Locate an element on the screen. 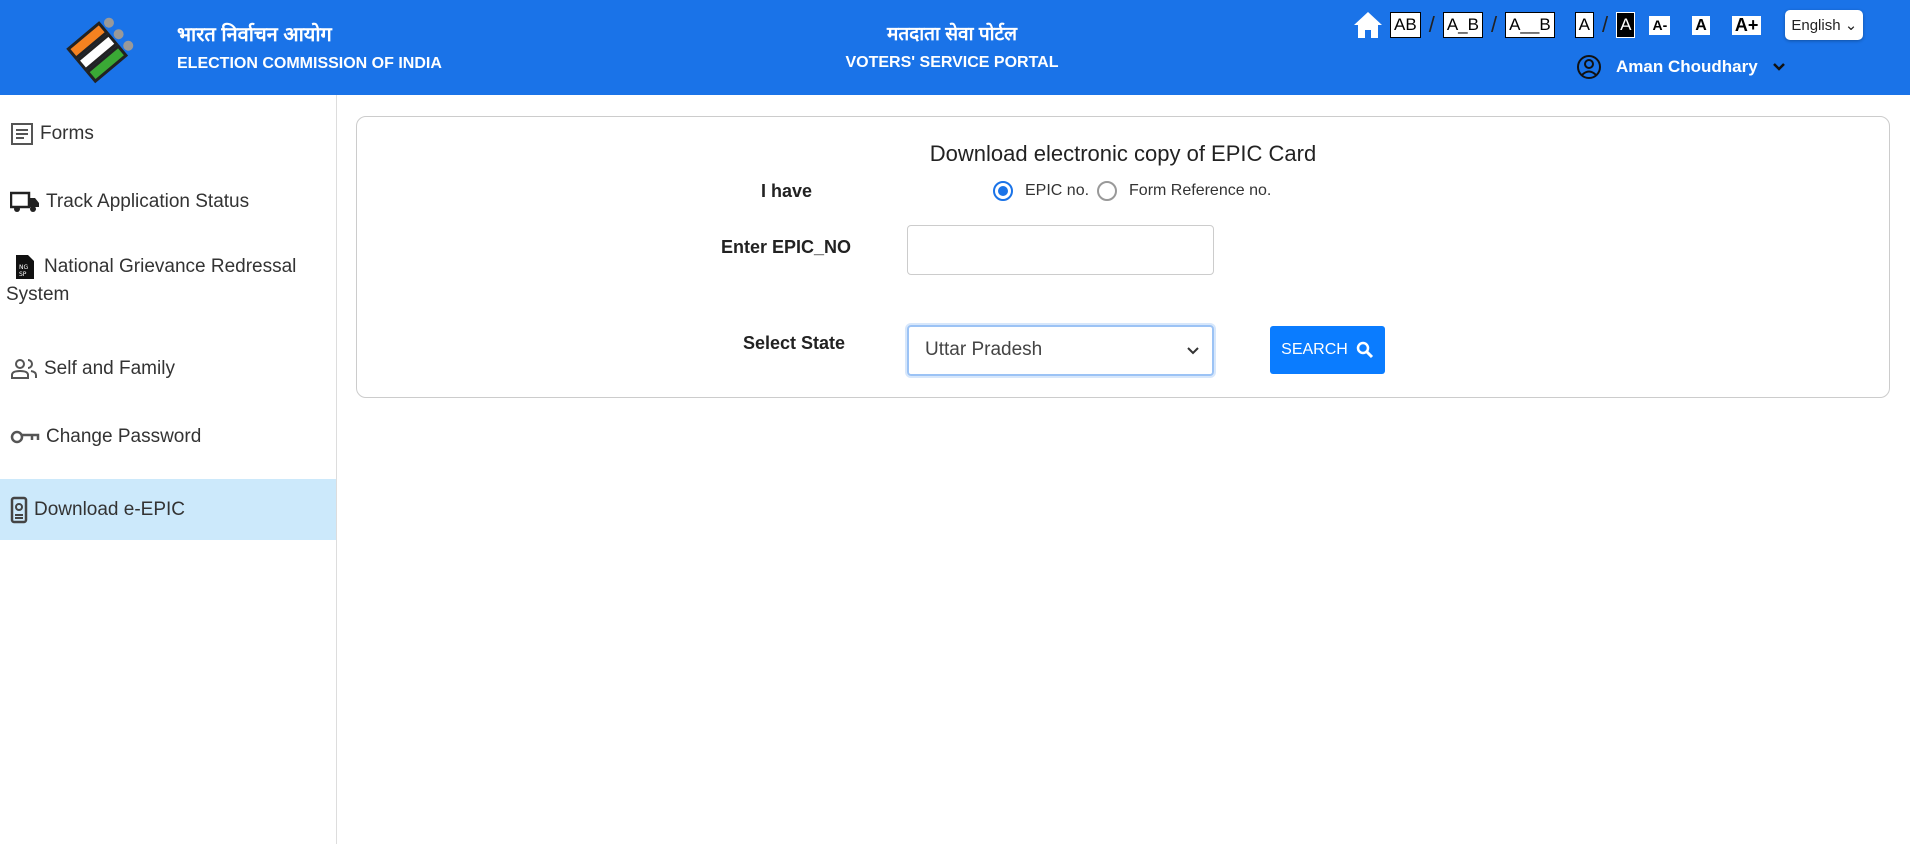 This screenshot has height=844, width=1910. font-decrease-button: A- is located at coordinates (1660, 25).